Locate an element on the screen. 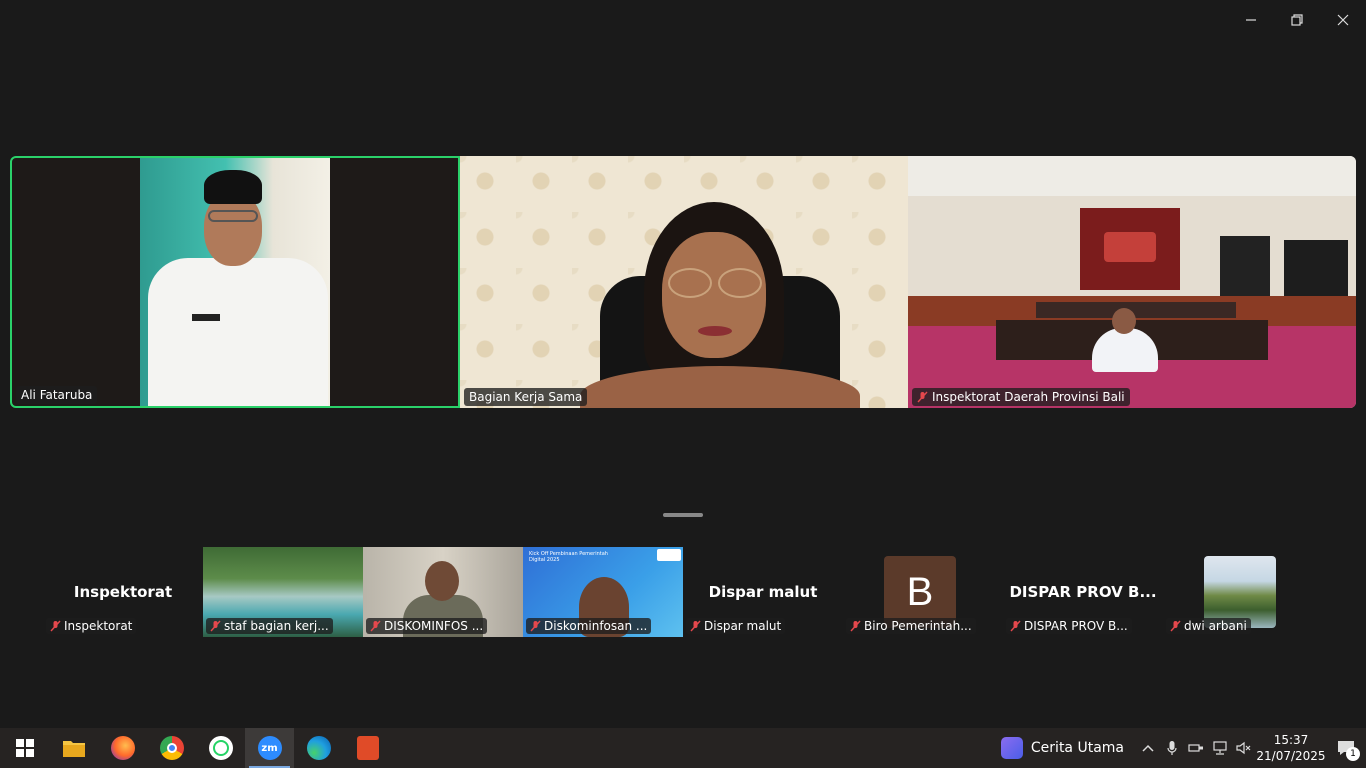 The height and width of the screenshot is (768, 1366). participant-name-tag: Inspektorat is located at coordinates (91, 626).